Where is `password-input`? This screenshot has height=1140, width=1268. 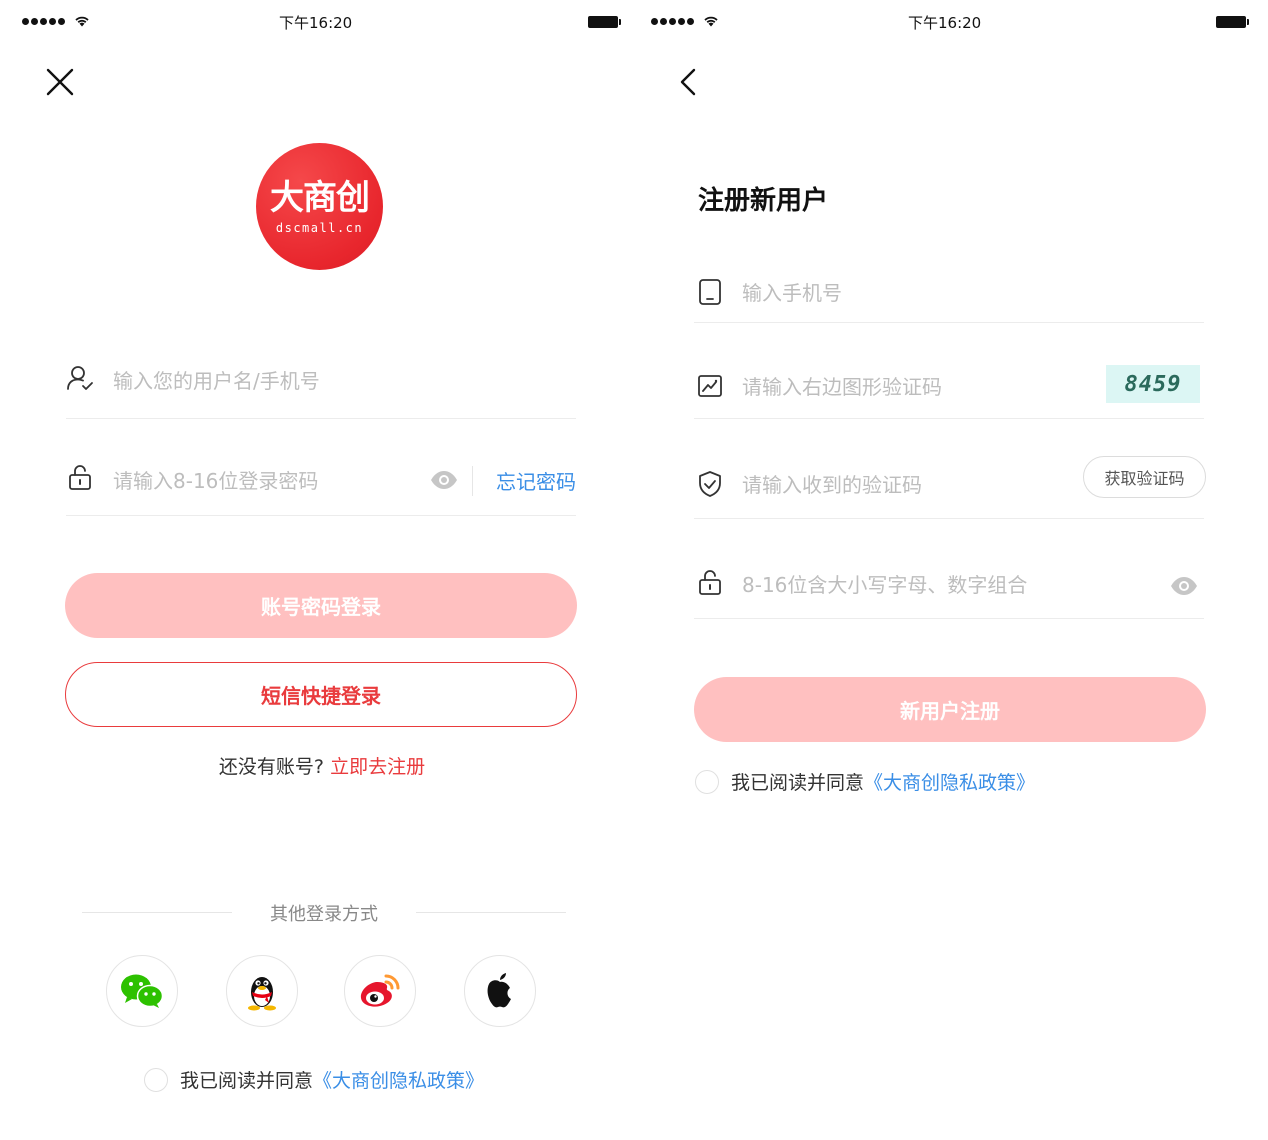
password-input is located at coordinates (263, 481).